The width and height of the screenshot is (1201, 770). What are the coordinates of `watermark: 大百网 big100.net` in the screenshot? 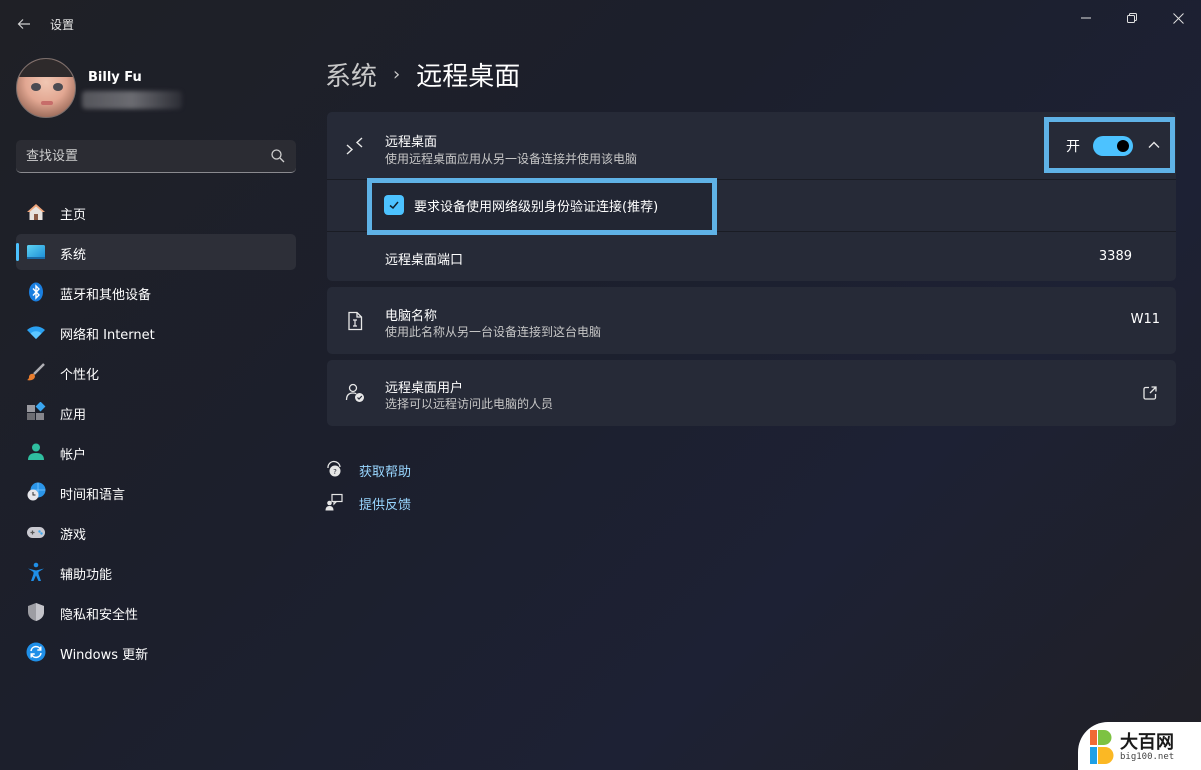 It's located at (1139, 746).